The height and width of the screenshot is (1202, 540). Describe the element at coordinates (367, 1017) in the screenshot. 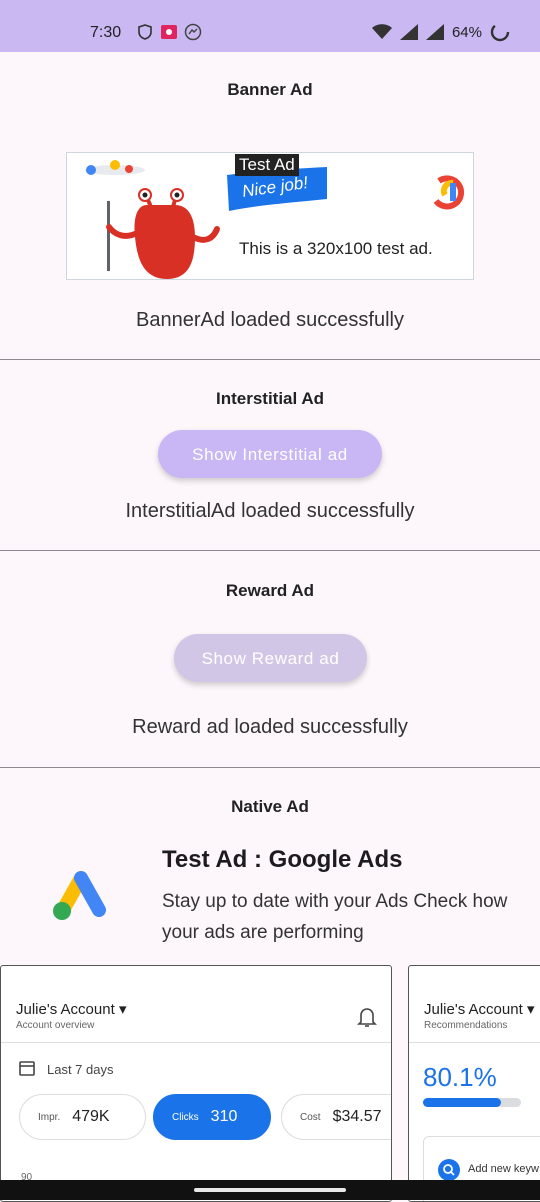

I see `bell-icon` at that location.